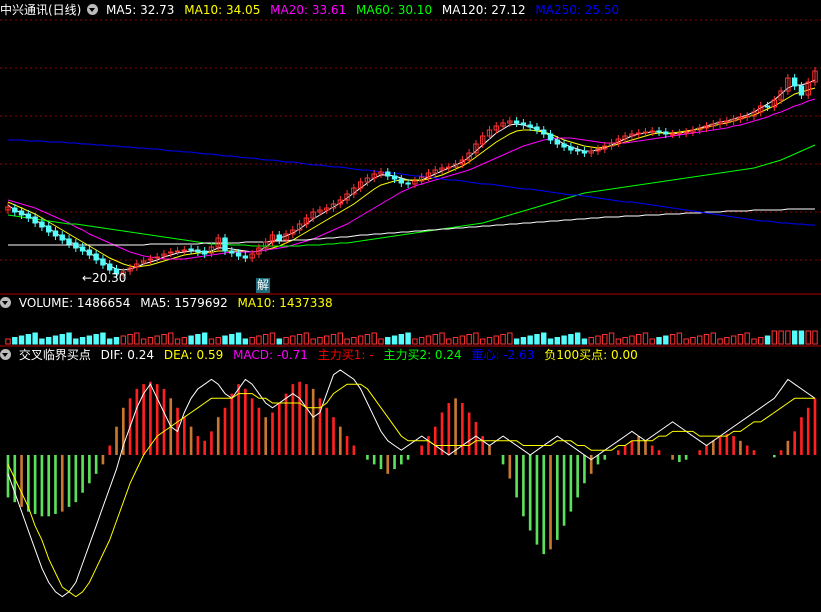 The image size is (821, 612). Describe the element at coordinates (40, 10) in the screenshot. I see `stock-name: 中兴通讯(日线)` at that location.